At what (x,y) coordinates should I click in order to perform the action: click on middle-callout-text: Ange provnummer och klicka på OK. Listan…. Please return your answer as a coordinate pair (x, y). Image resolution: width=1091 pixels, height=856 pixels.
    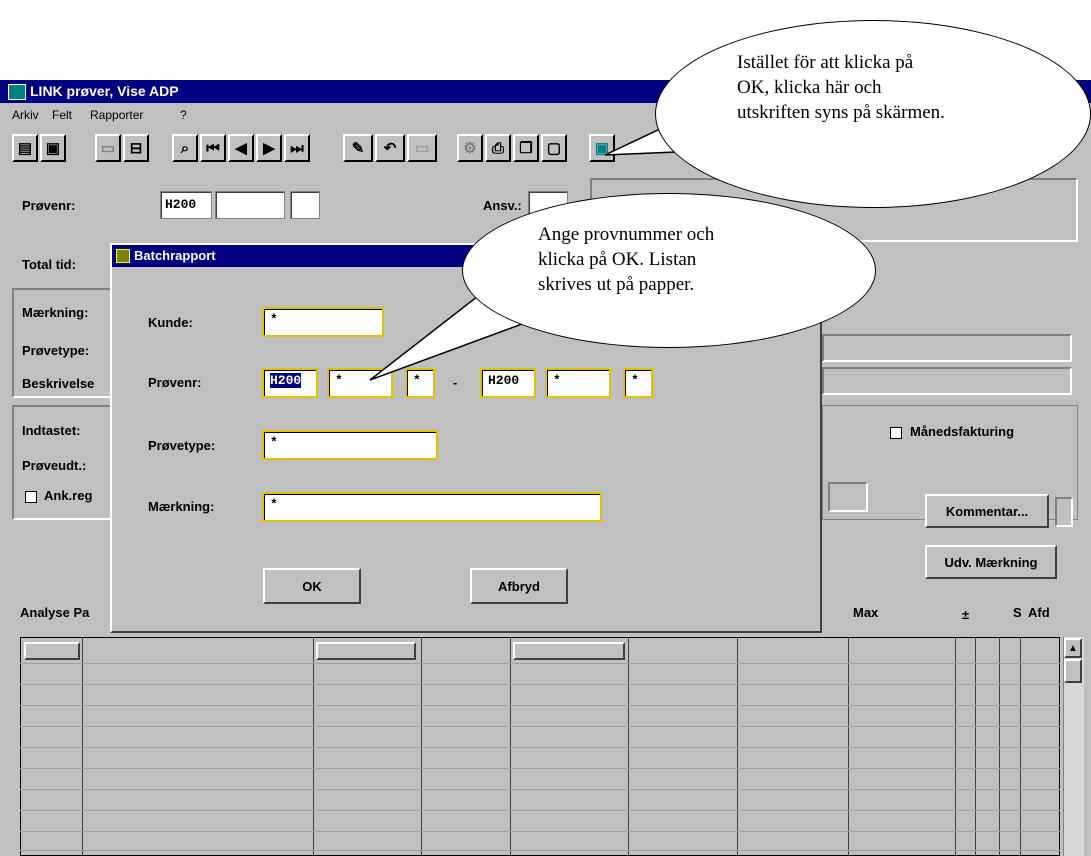
    Looking at the image, I should click on (626, 259).